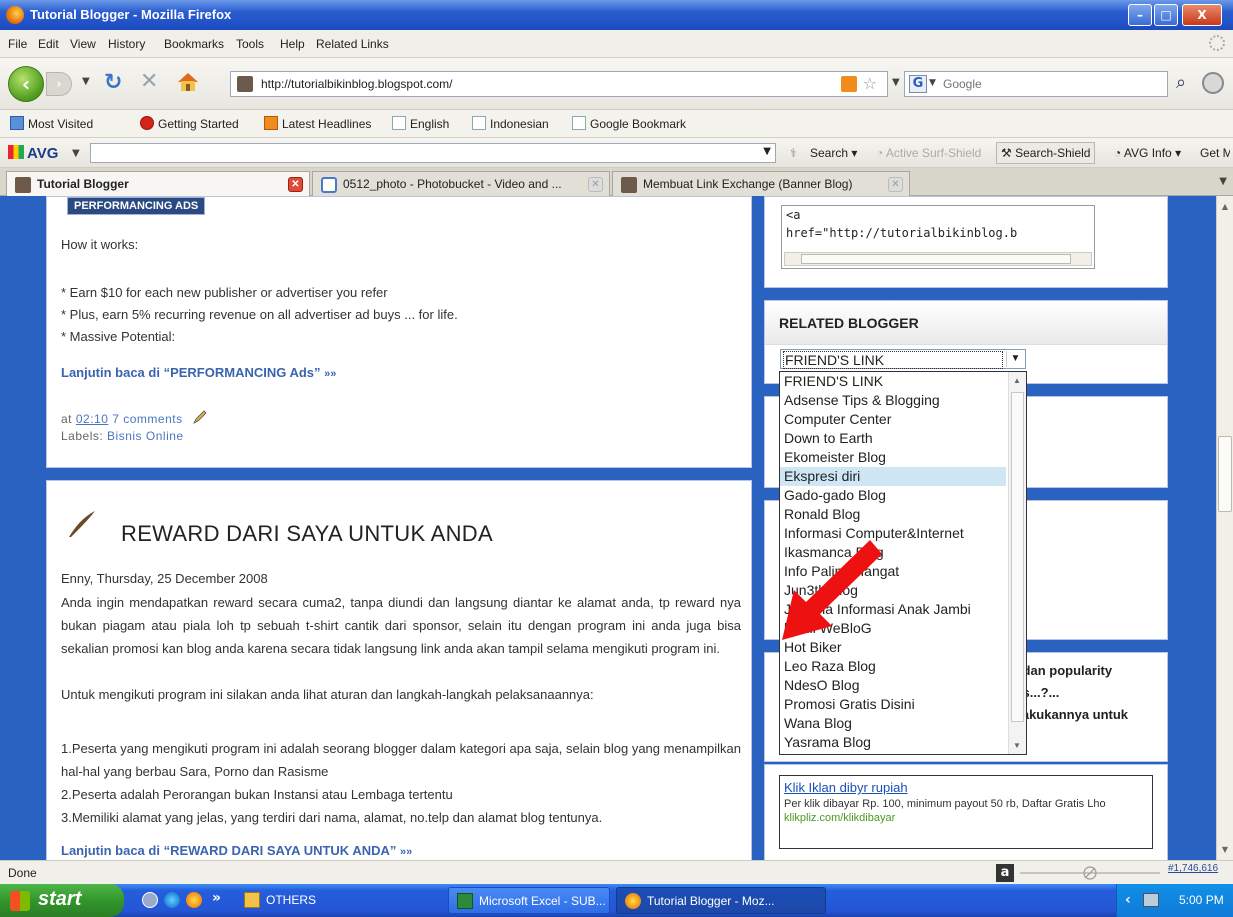  Describe the element at coordinates (893, 476) in the screenshot. I see `dropdown-option: Ekspresi diri` at that location.